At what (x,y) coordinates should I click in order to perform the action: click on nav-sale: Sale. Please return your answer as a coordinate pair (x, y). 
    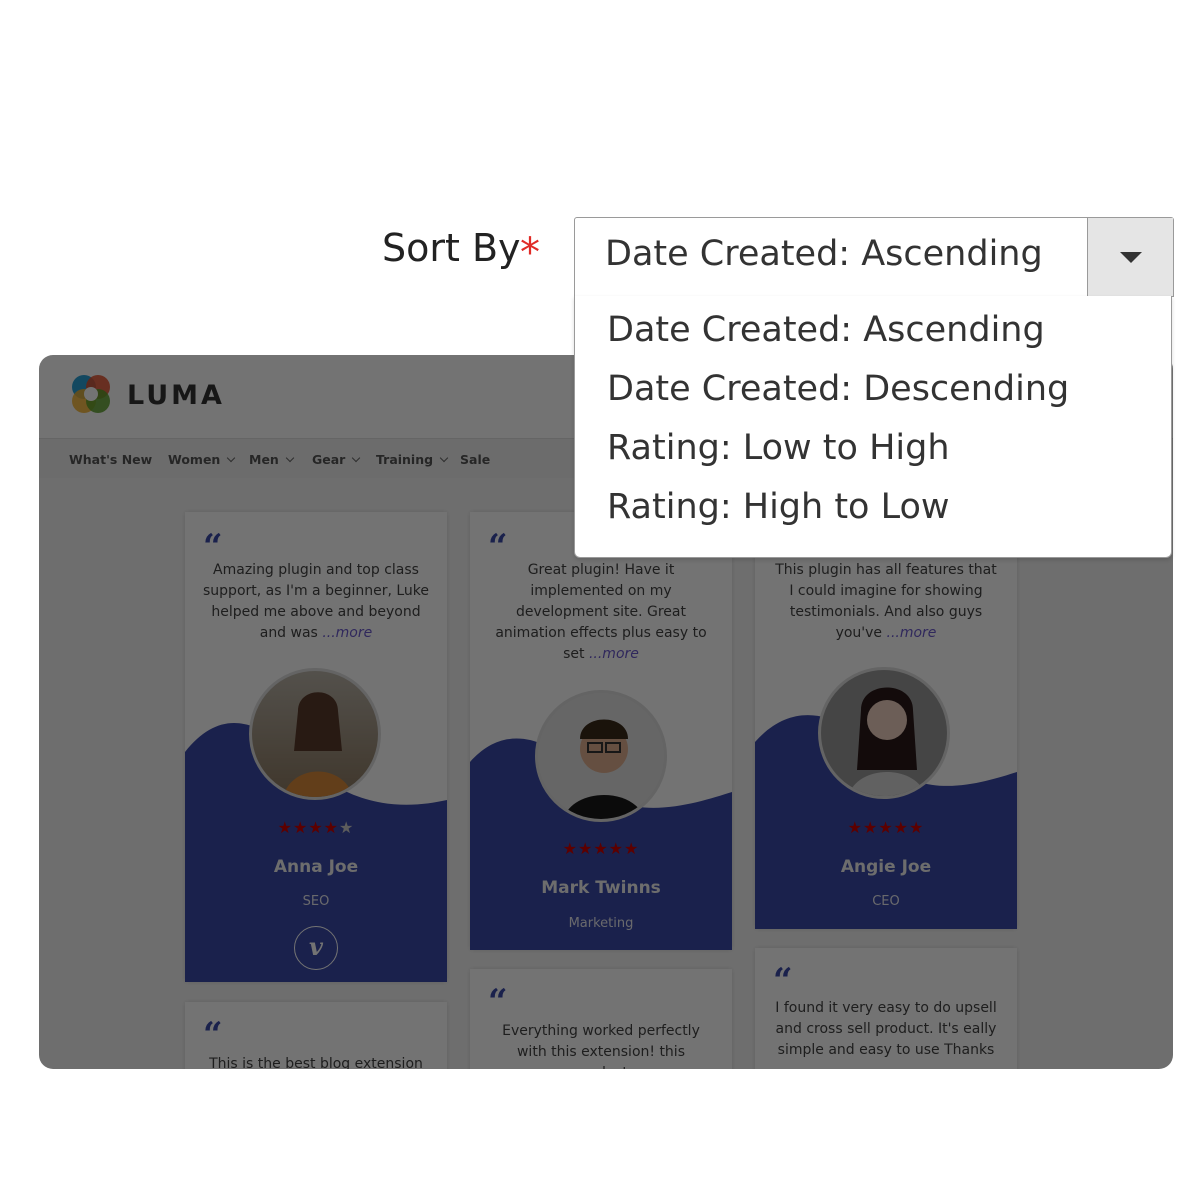
    Looking at the image, I should click on (475, 459).